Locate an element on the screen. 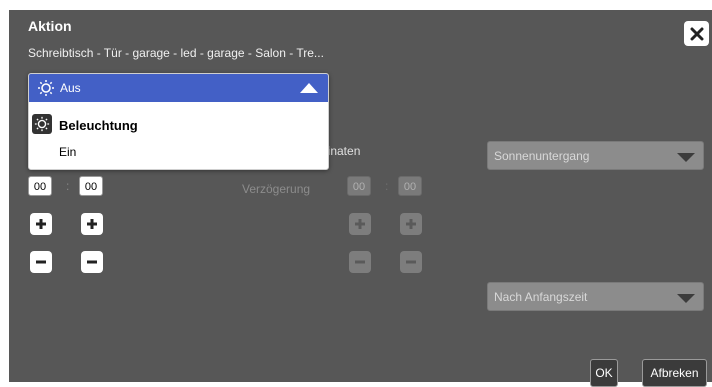 The width and height of the screenshot is (712, 387). coordinates-label: linaten is located at coordinates (343, 151).